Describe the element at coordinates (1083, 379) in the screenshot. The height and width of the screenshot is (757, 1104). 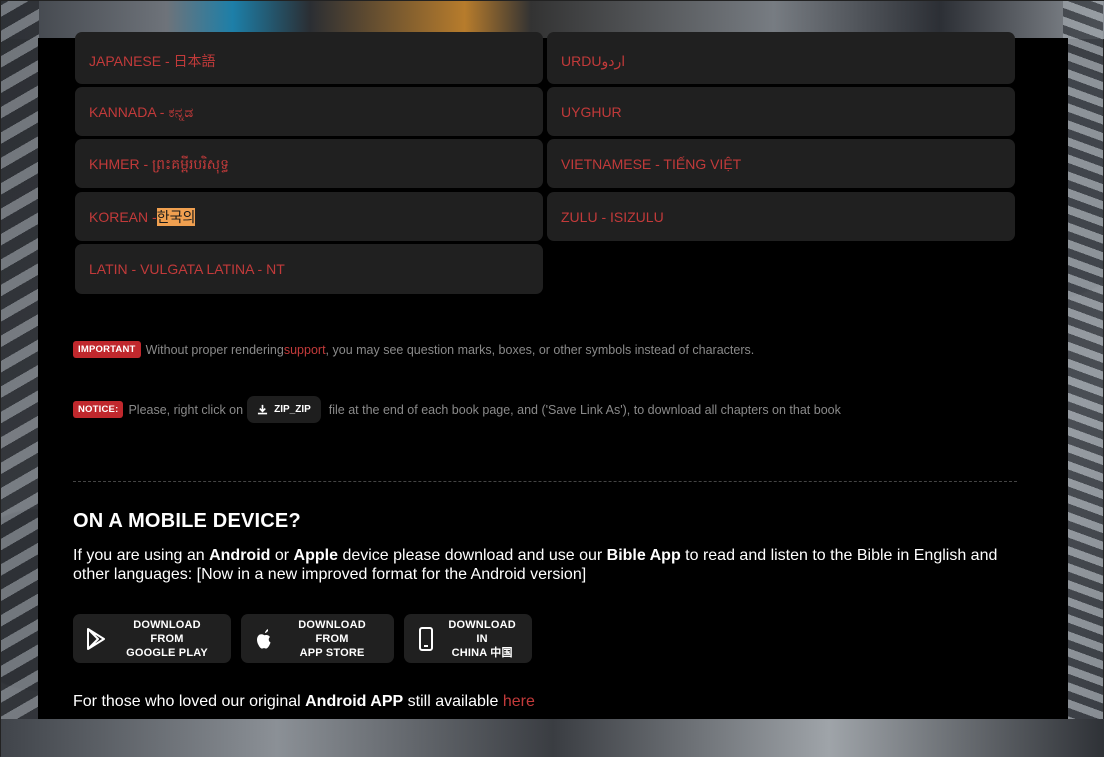
I see `background-image-right` at that location.